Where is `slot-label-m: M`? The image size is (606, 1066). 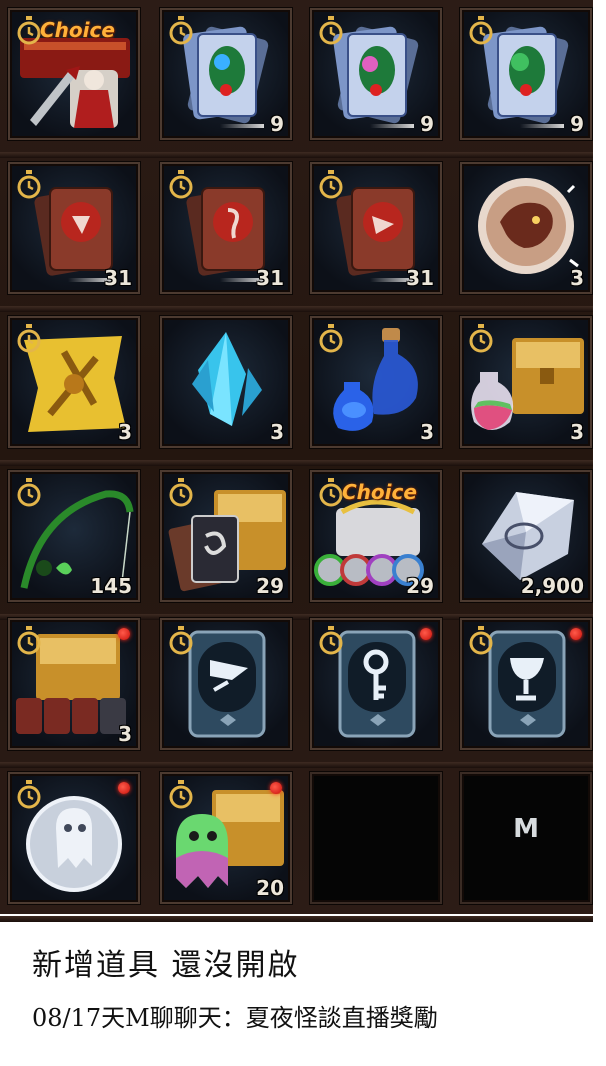 slot-label-m: M is located at coordinates (526, 829).